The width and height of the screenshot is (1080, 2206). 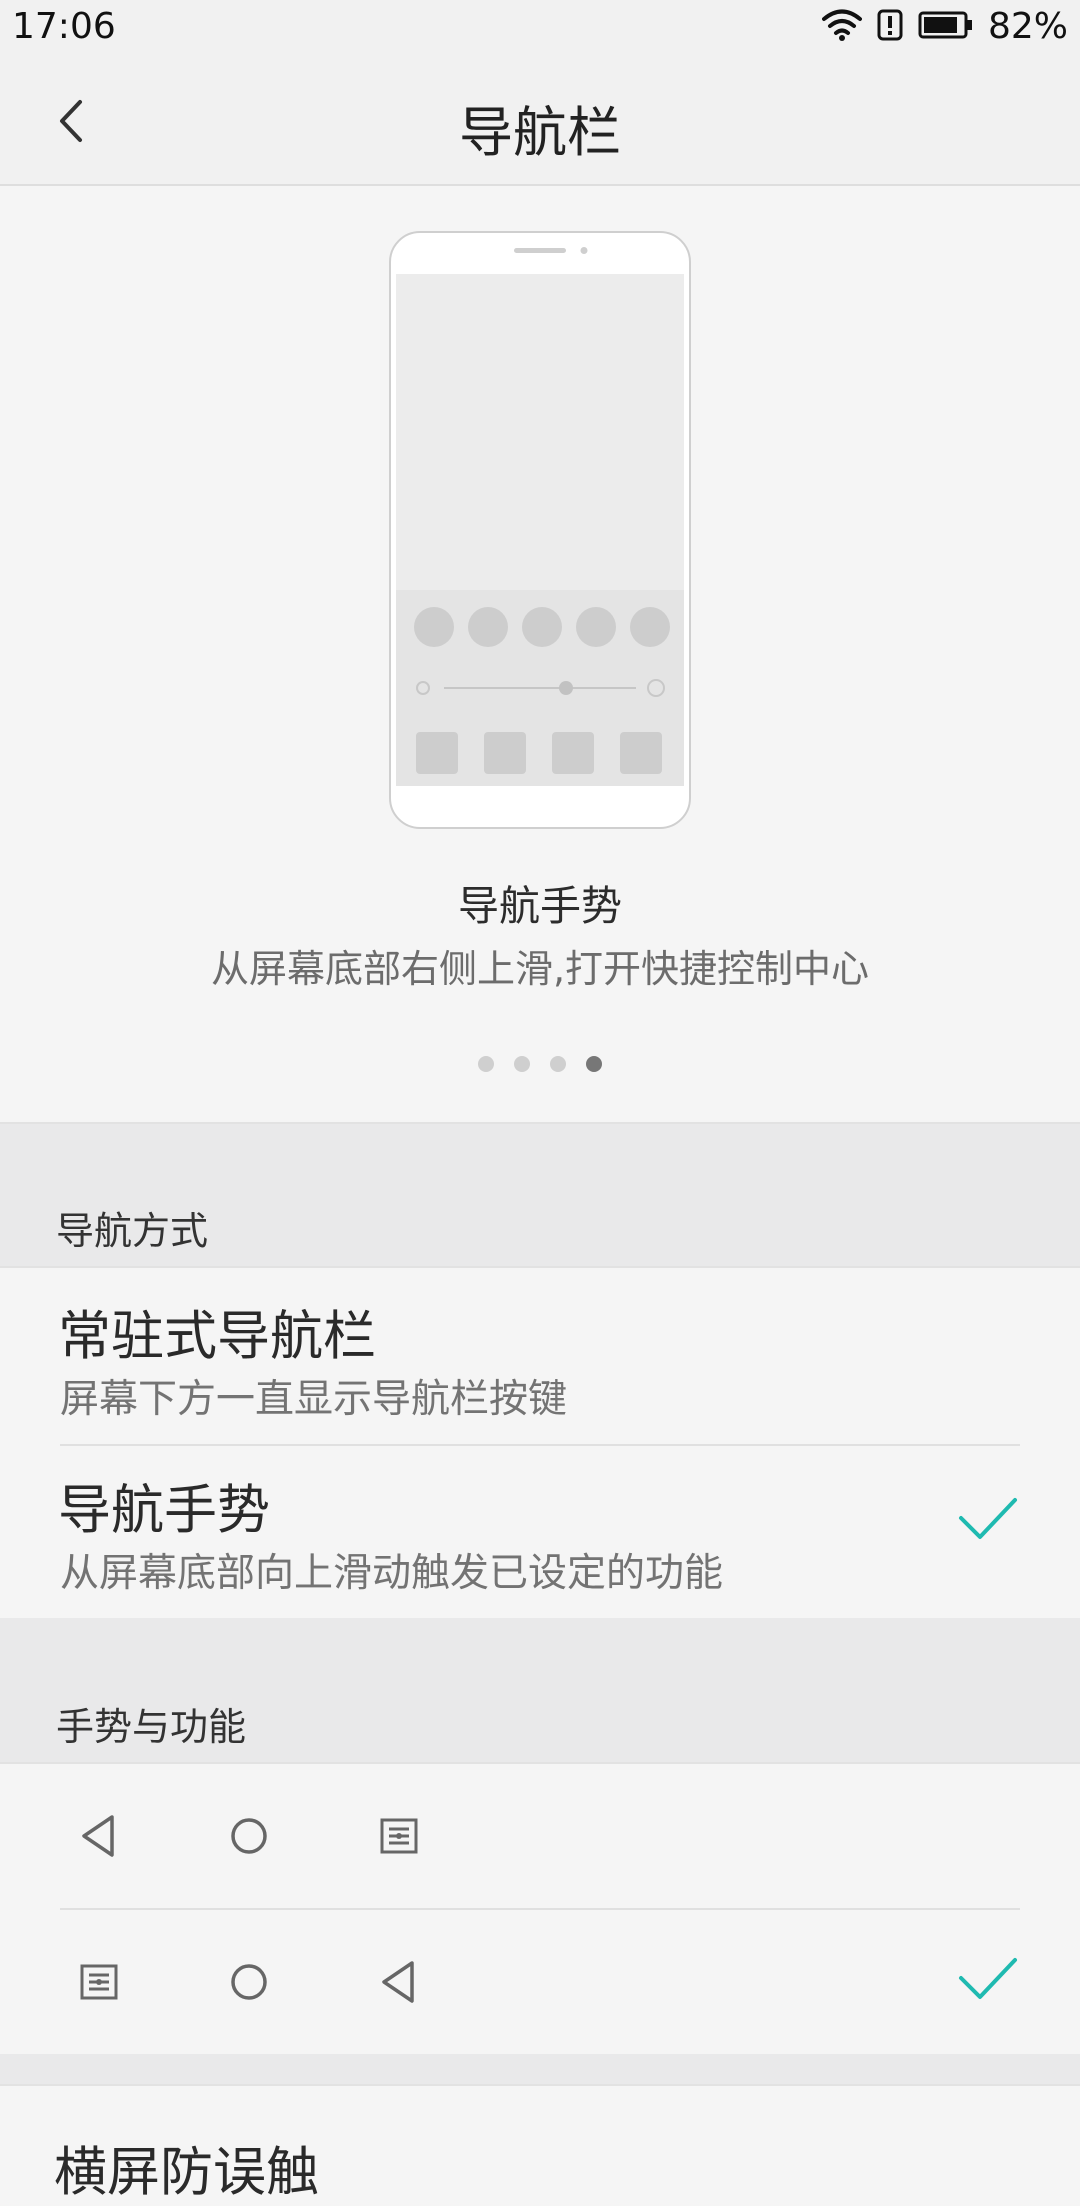 What do you see at coordinates (1027, 26) in the screenshot?
I see `battery-percent: 82%` at bounding box center [1027, 26].